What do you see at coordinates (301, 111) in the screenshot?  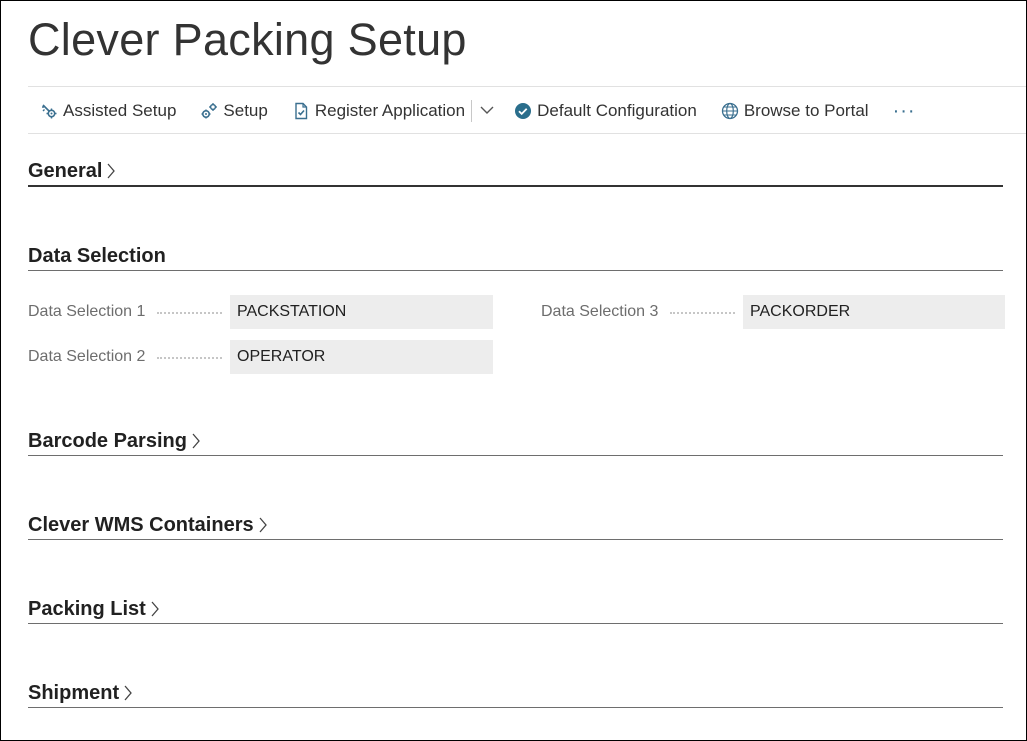 I see `document-check-icon` at bounding box center [301, 111].